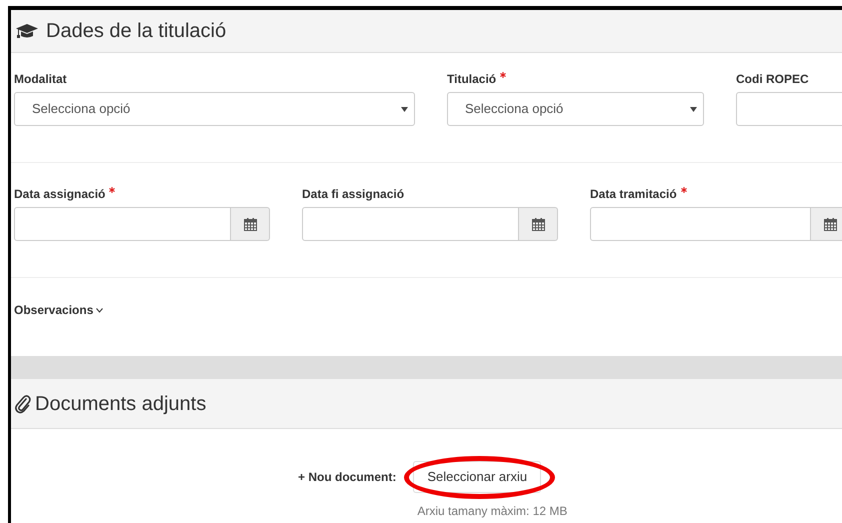  I want to click on field-label: Data assignació, so click(60, 194).